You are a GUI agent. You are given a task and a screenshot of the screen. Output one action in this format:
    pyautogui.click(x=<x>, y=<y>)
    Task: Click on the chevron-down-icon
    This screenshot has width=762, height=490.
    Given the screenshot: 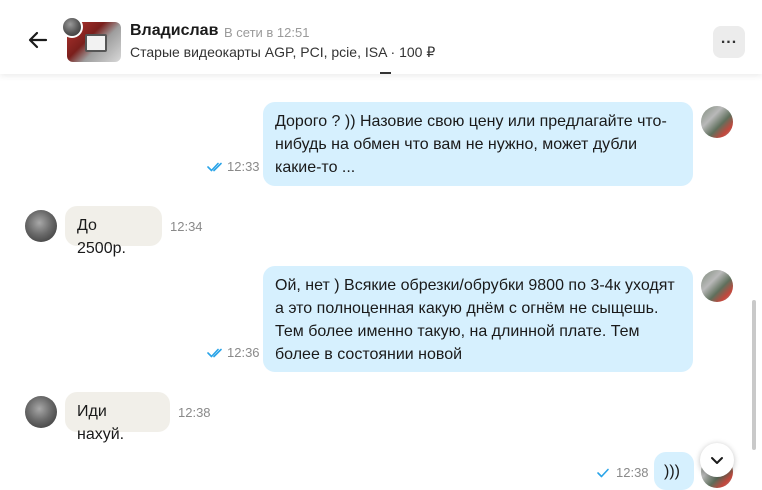 What is the action you would take?
    pyautogui.click(x=717, y=460)
    